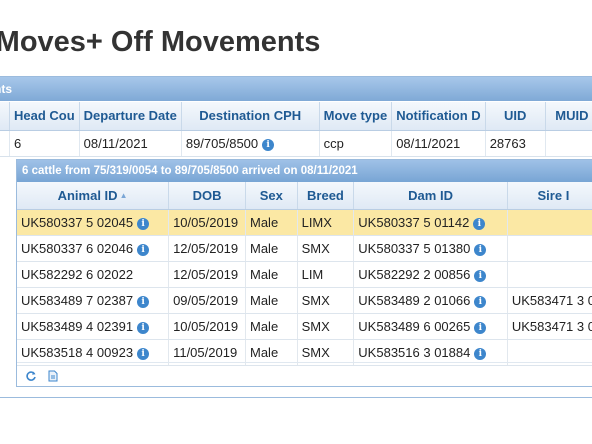 The width and height of the screenshot is (592, 444). Describe the element at coordinates (414, 326) in the screenshot. I see `cell-dam-id: UK583489 6 00265` at that location.